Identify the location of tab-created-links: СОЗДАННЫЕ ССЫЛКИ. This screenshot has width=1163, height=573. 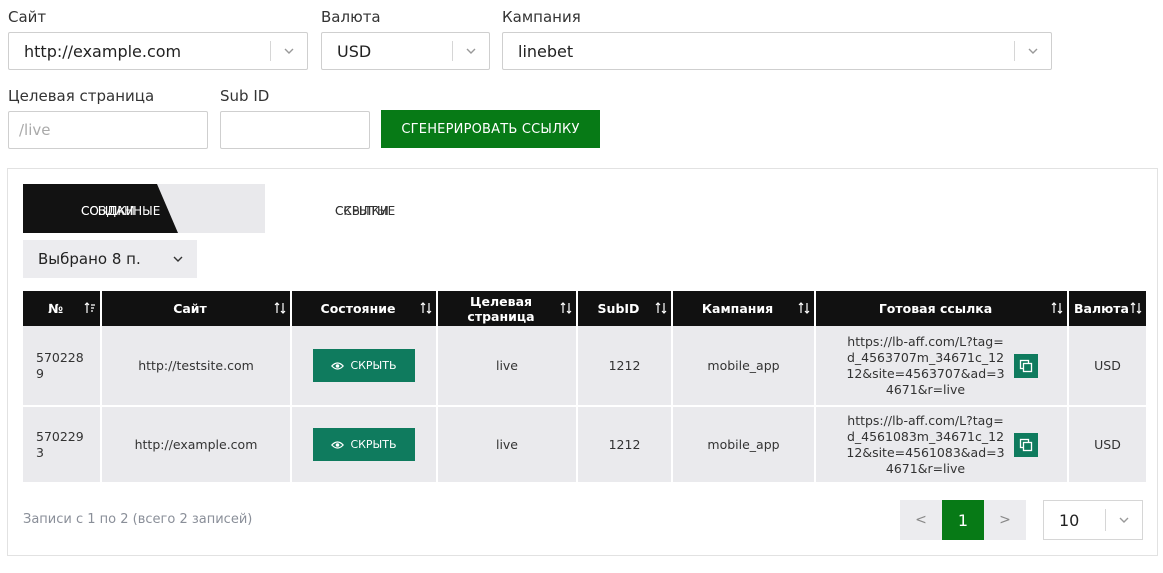
(100, 208).